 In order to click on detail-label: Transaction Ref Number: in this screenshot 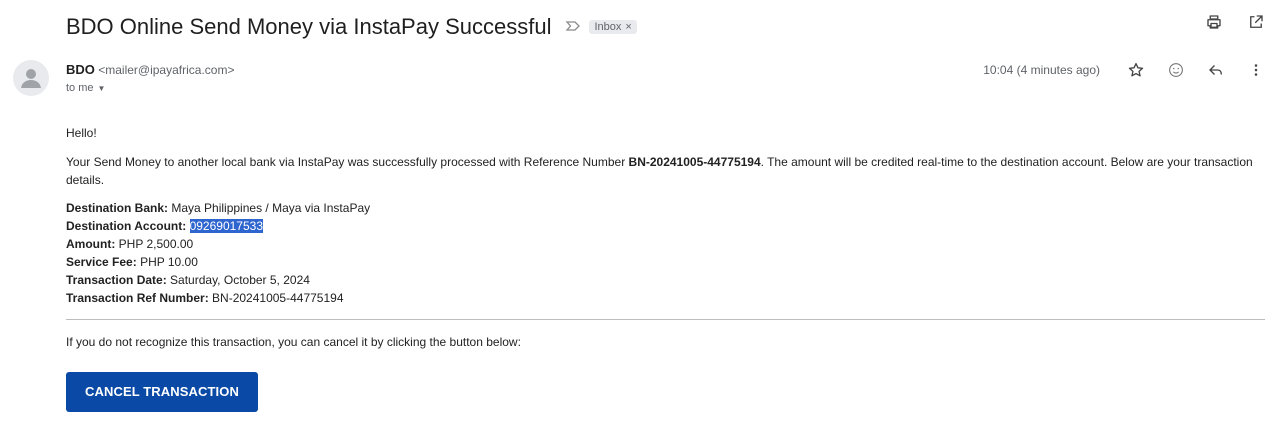, I will do `click(137, 298)`.